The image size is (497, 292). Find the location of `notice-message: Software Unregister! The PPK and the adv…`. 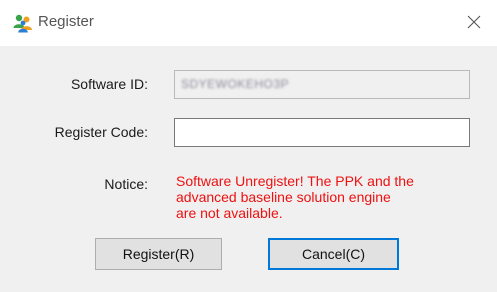

notice-message: Software Unregister! The PPK and the adv… is located at coordinates (331, 197).